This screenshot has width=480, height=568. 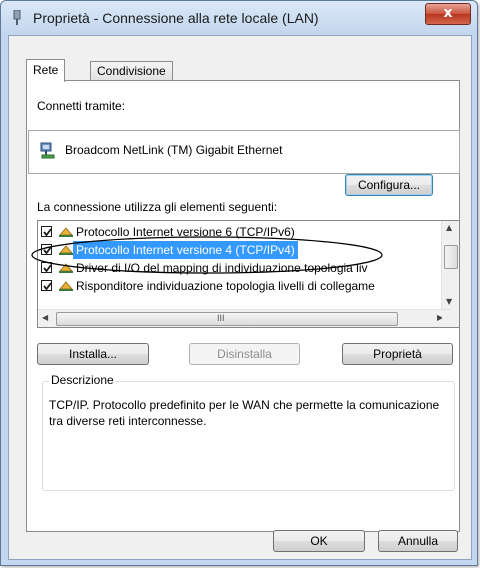 What do you see at coordinates (131, 71) in the screenshot?
I see `tab-condivisione: Condivisione` at bounding box center [131, 71].